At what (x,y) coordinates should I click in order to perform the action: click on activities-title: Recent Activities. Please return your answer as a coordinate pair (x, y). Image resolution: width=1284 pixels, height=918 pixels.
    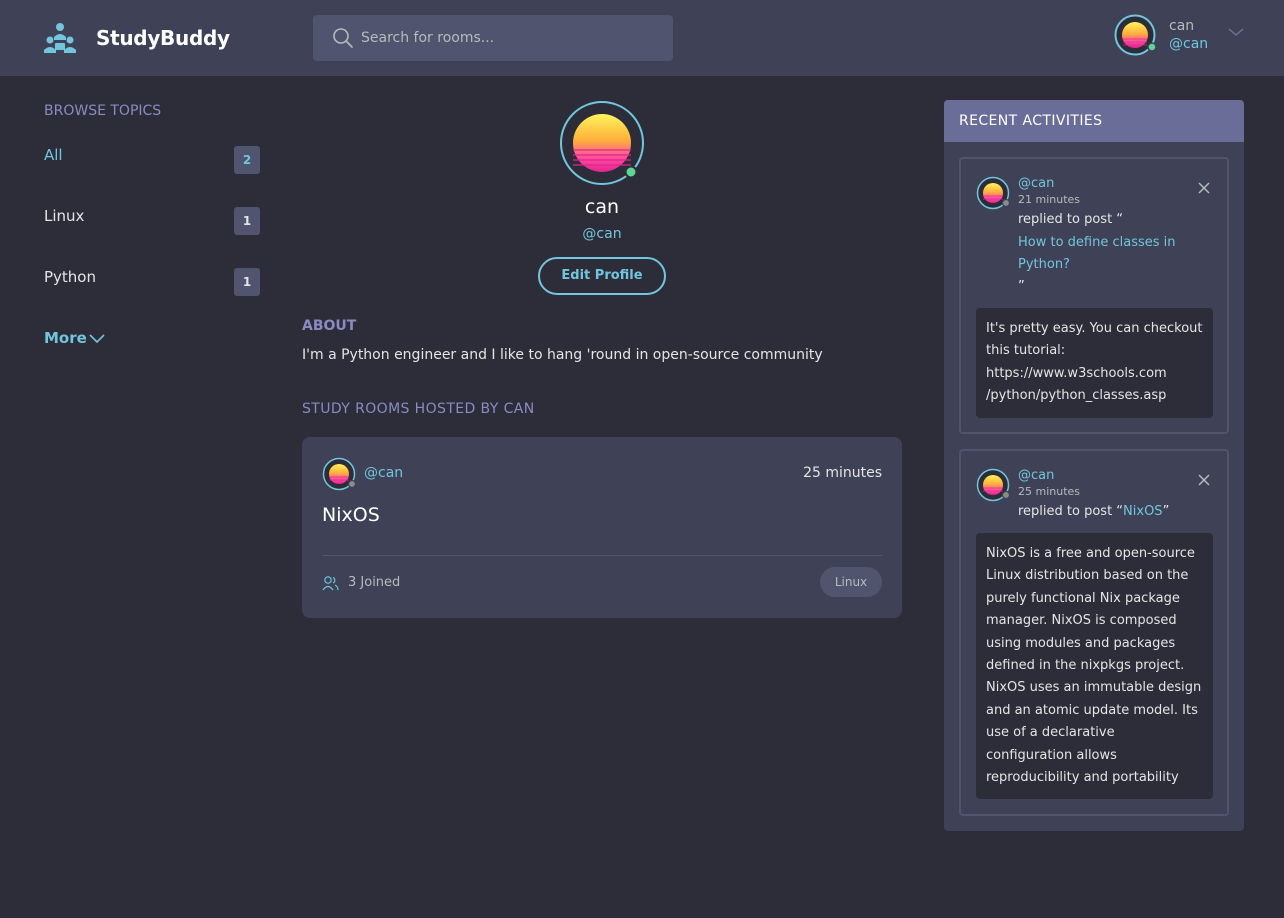
    Looking at the image, I should click on (1031, 121).